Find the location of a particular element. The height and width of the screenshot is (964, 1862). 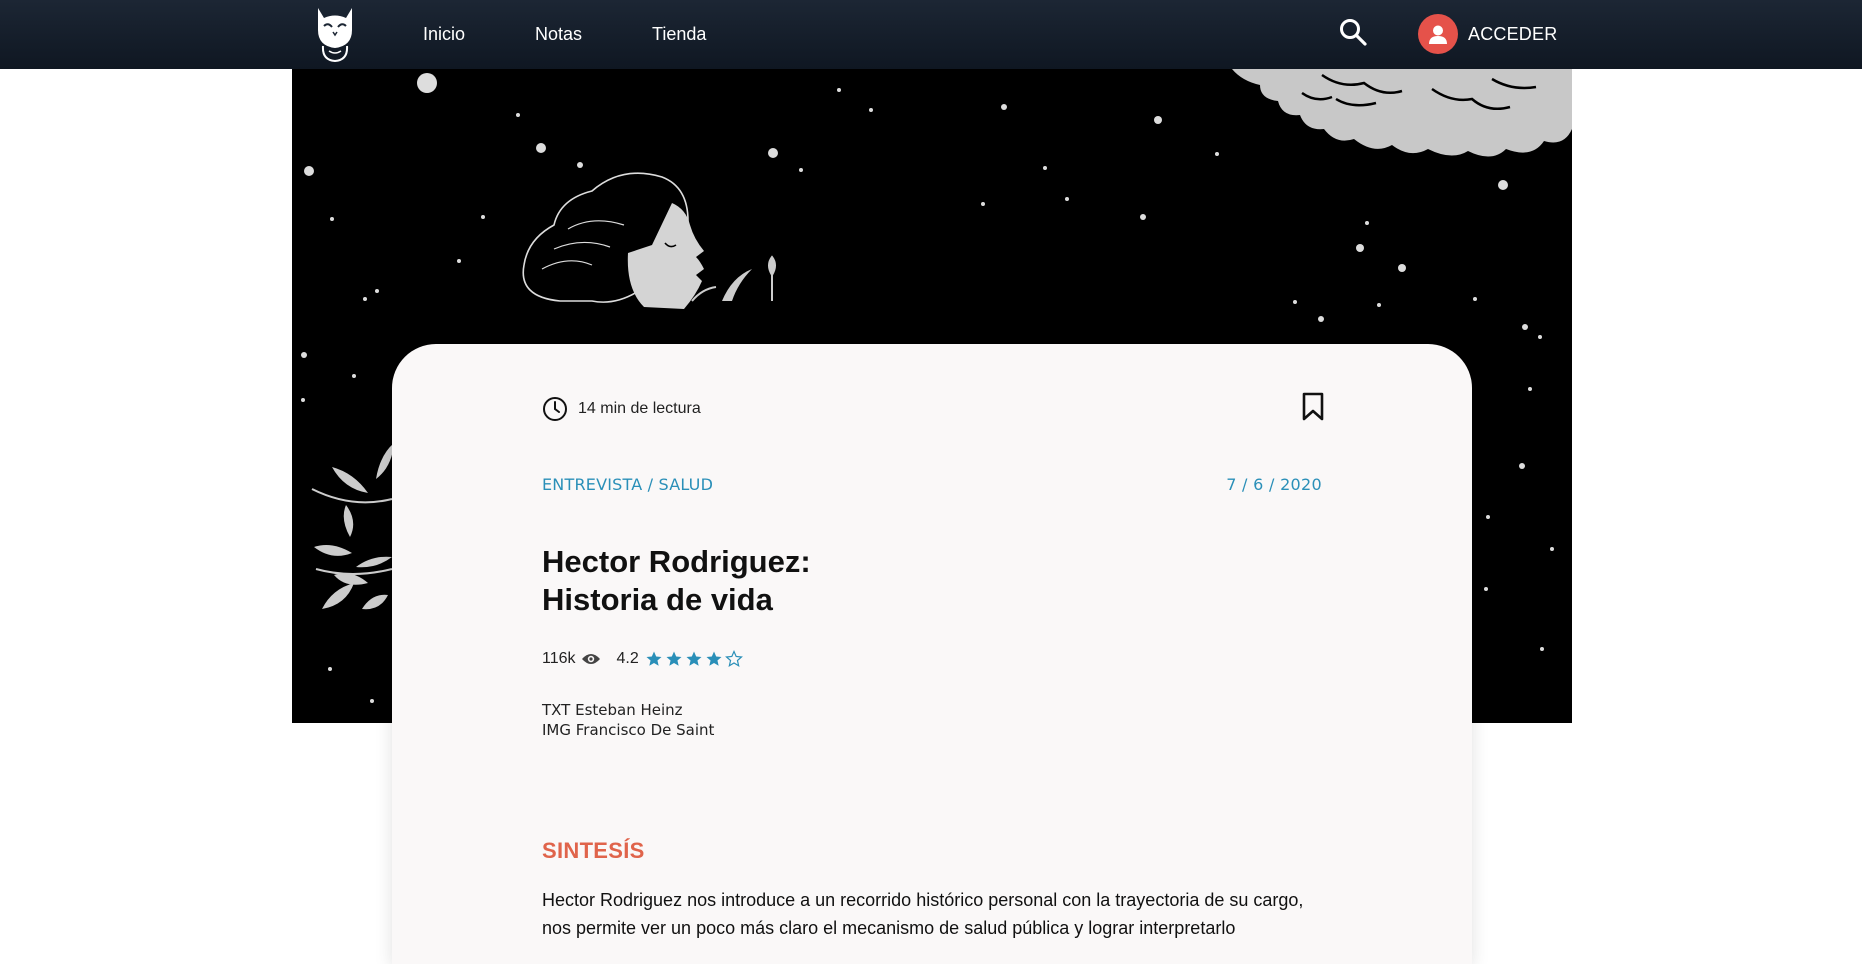

credit-text-author: TXT Esteban Heinz is located at coordinates (612, 710).